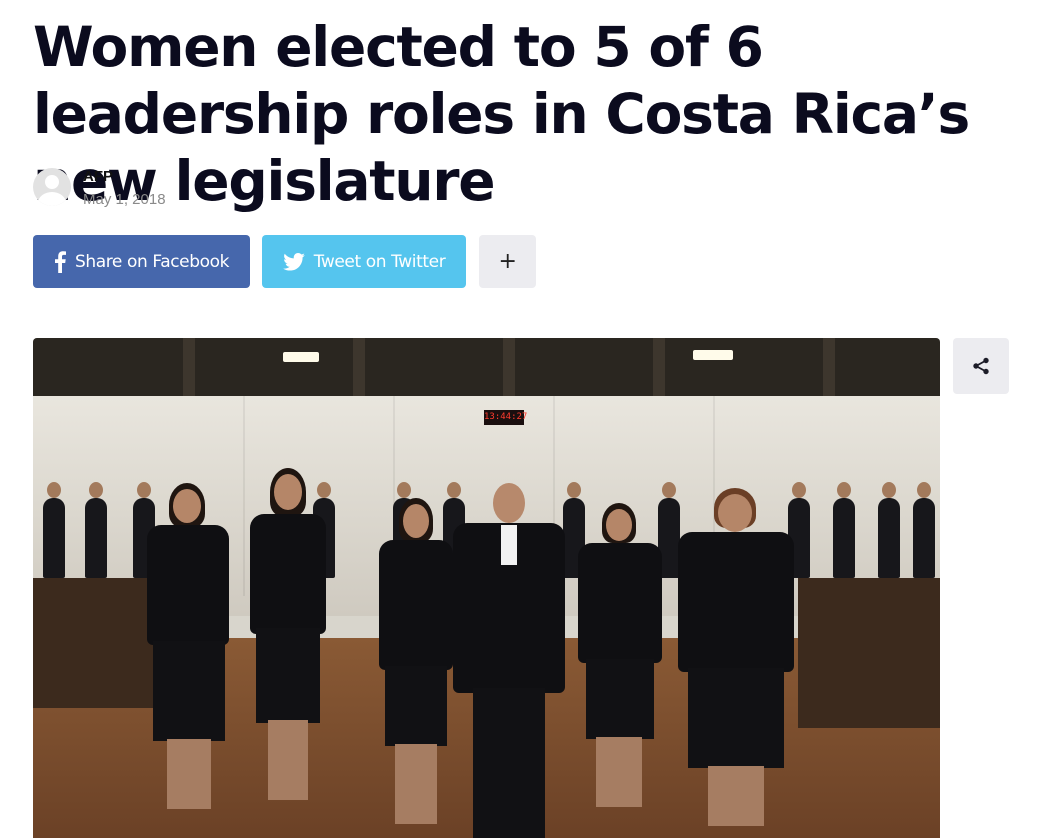 The width and height of the screenshot is (1050, 838). What do you see at coordinates (98, 176) in the screenshot?
I see `author-name: AFP` at bounding box center [98, 176].